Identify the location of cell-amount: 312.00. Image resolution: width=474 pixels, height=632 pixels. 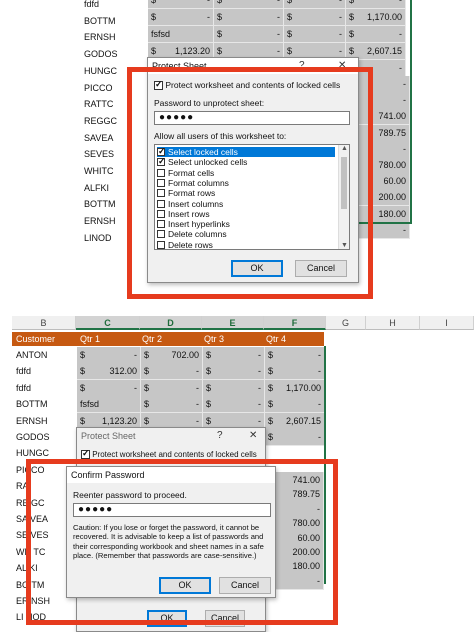
(123, 371).